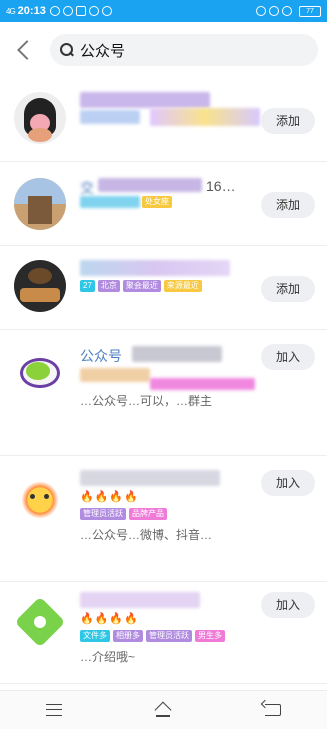 The width and height of the screenshot is (327, 729). Describe the element at coordinates (54, 710) in the screenshot. I see `menu-icon` at that location.